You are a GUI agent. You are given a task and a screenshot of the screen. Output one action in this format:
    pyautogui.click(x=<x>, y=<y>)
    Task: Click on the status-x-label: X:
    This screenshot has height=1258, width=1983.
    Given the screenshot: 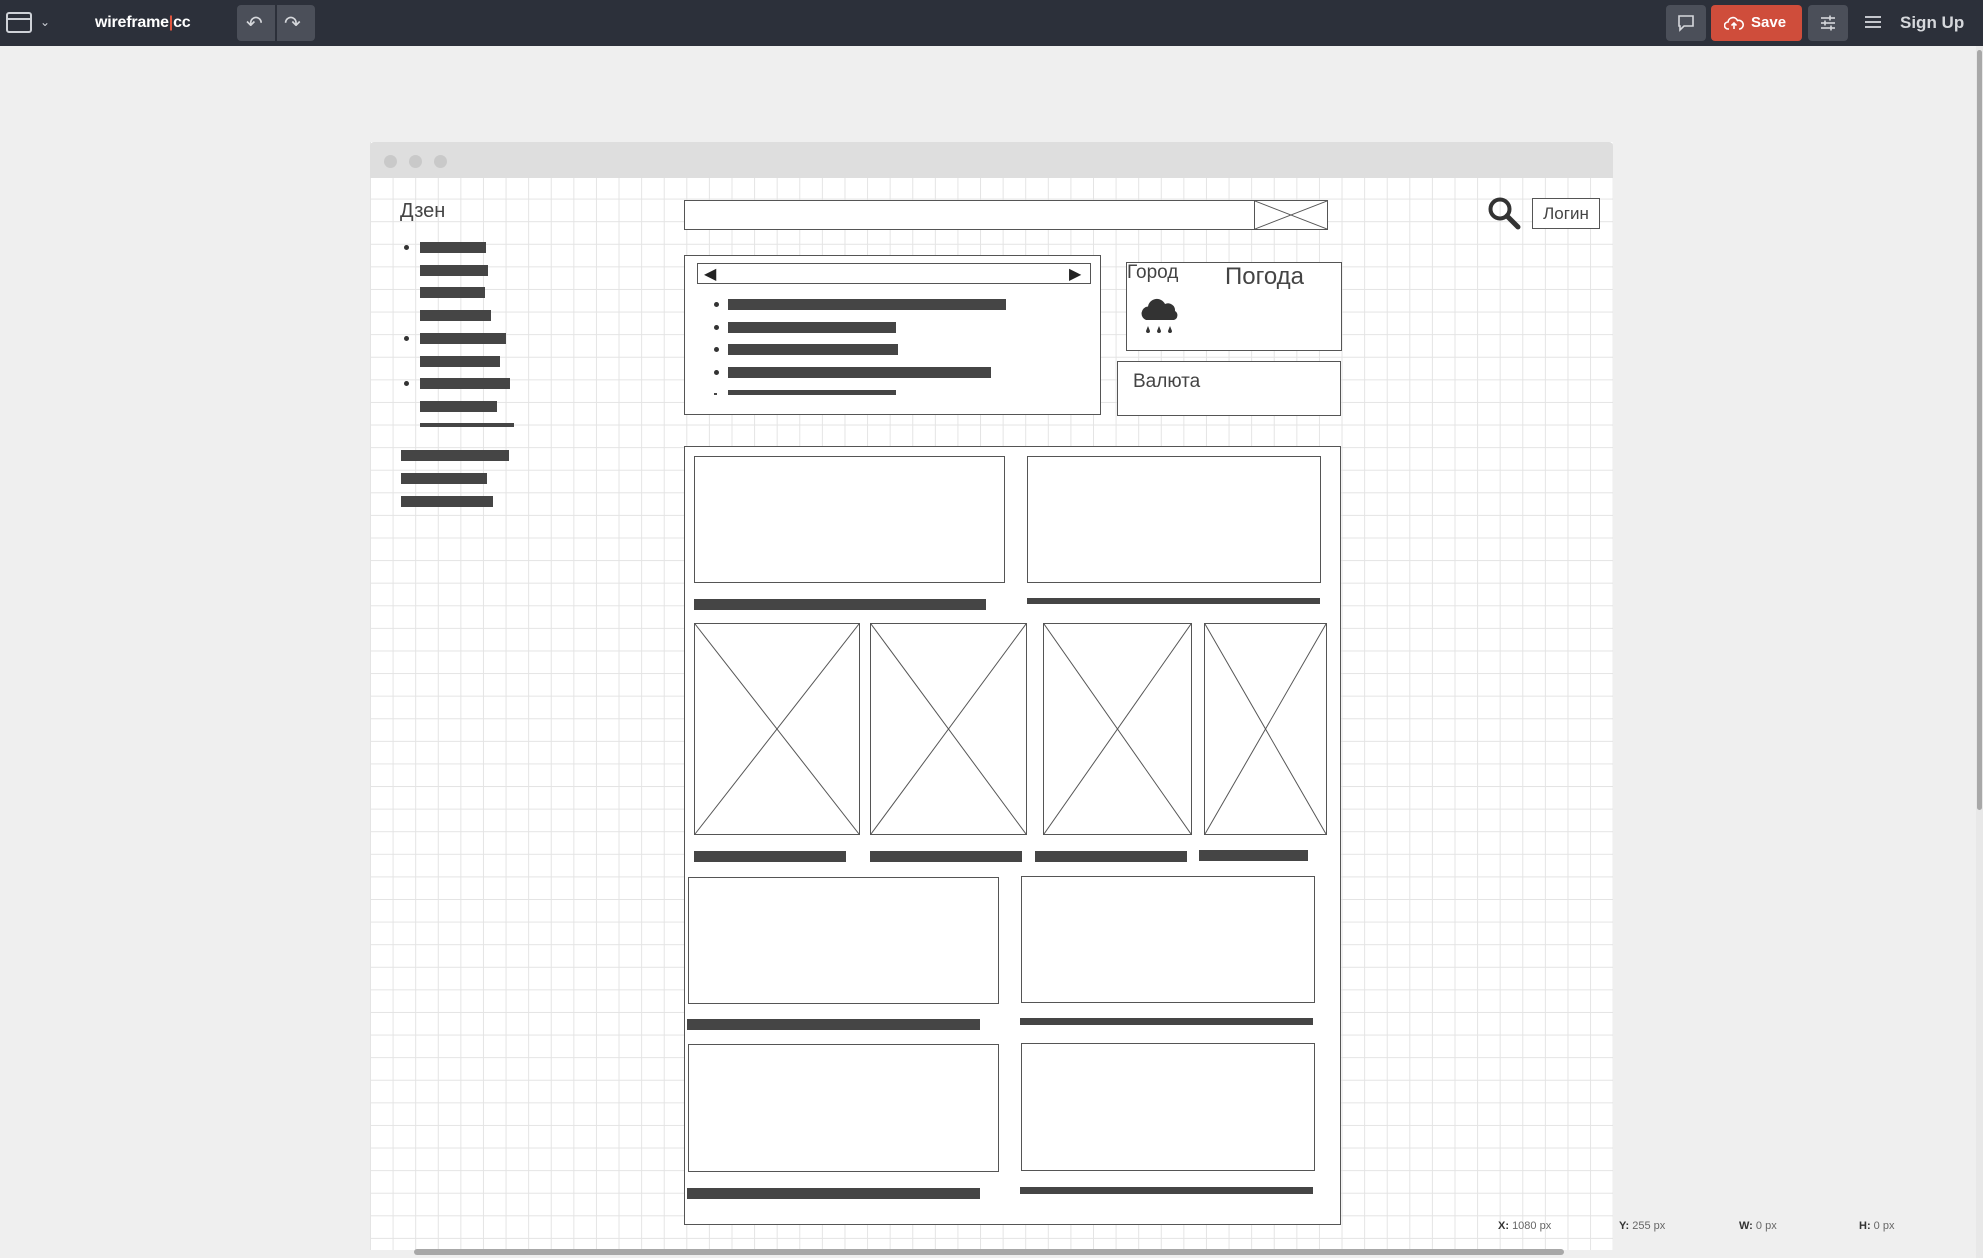 What is the action you would take?
    pyautogui.click(x=1503, y=1226)
    